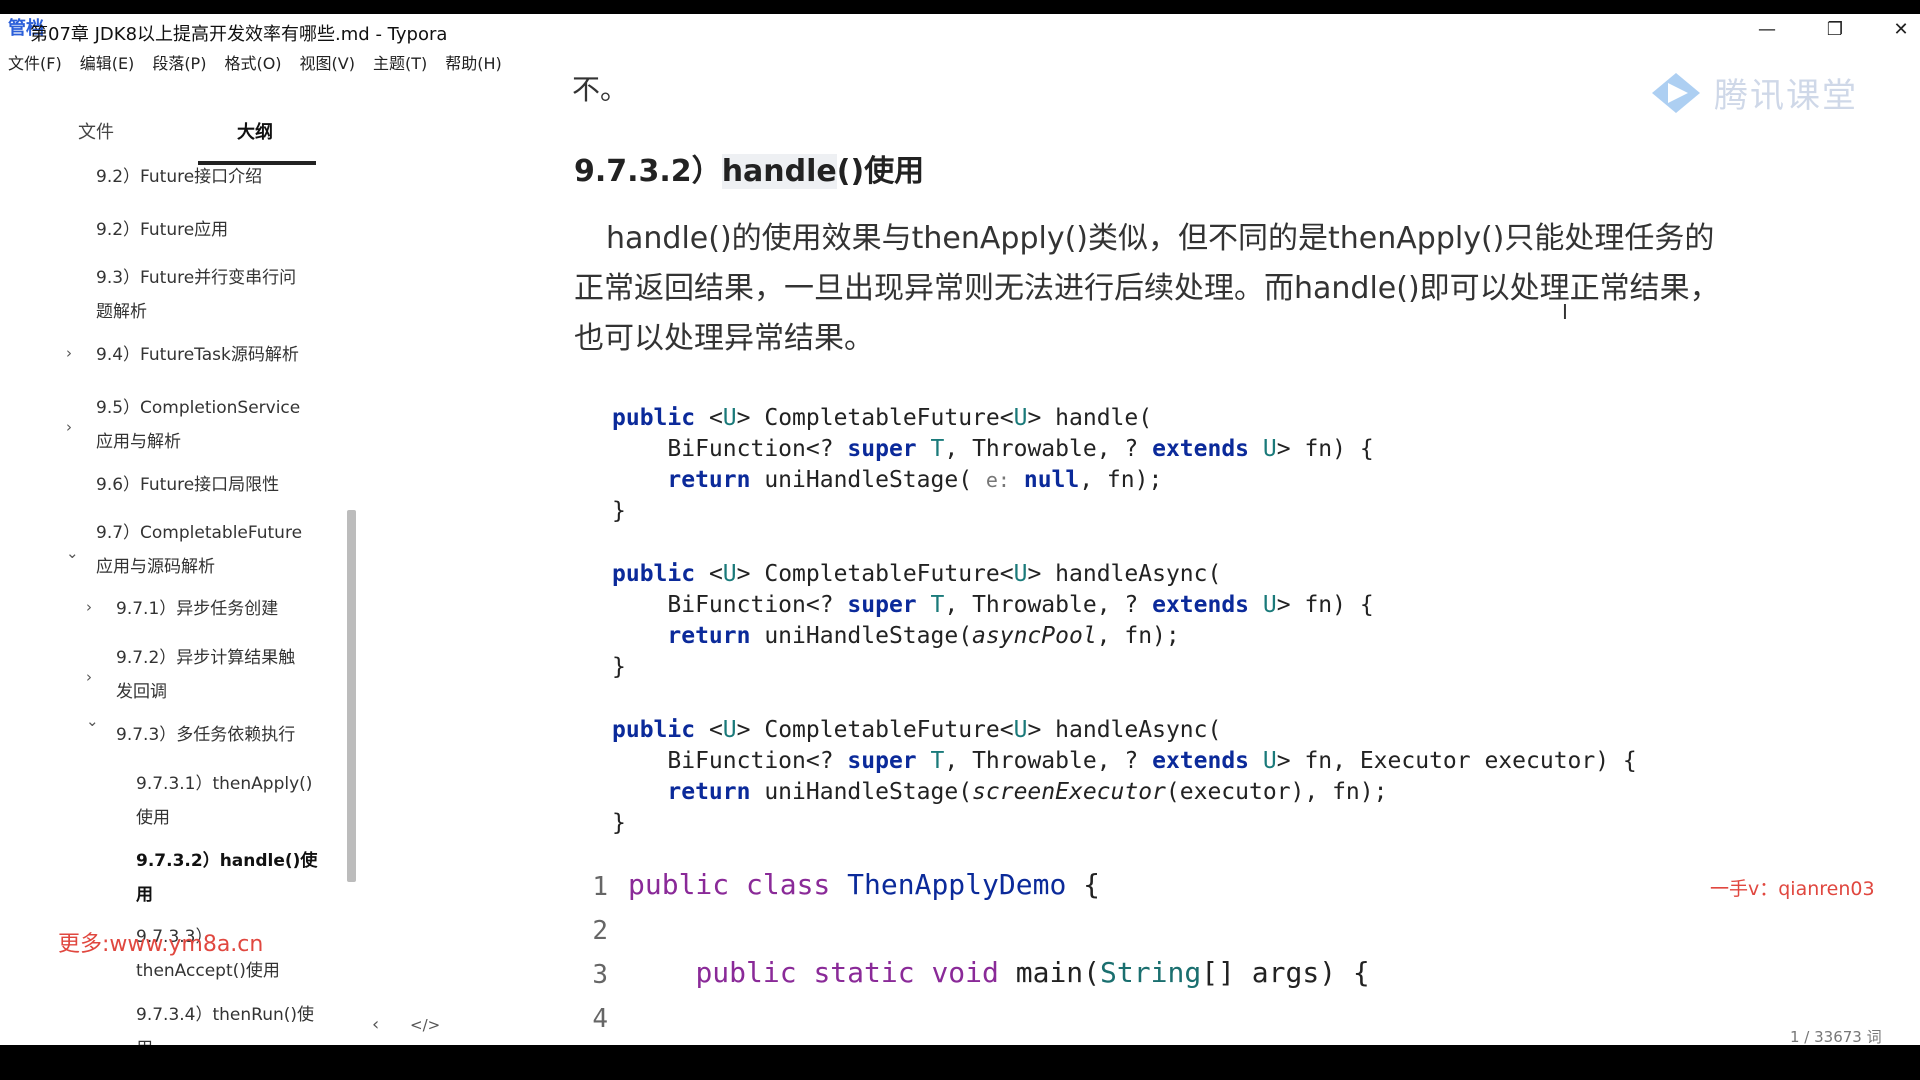  Describe the element at coordinates (880, 171) in the screenshot. I see `heading-suffix: ()使用` at that location.